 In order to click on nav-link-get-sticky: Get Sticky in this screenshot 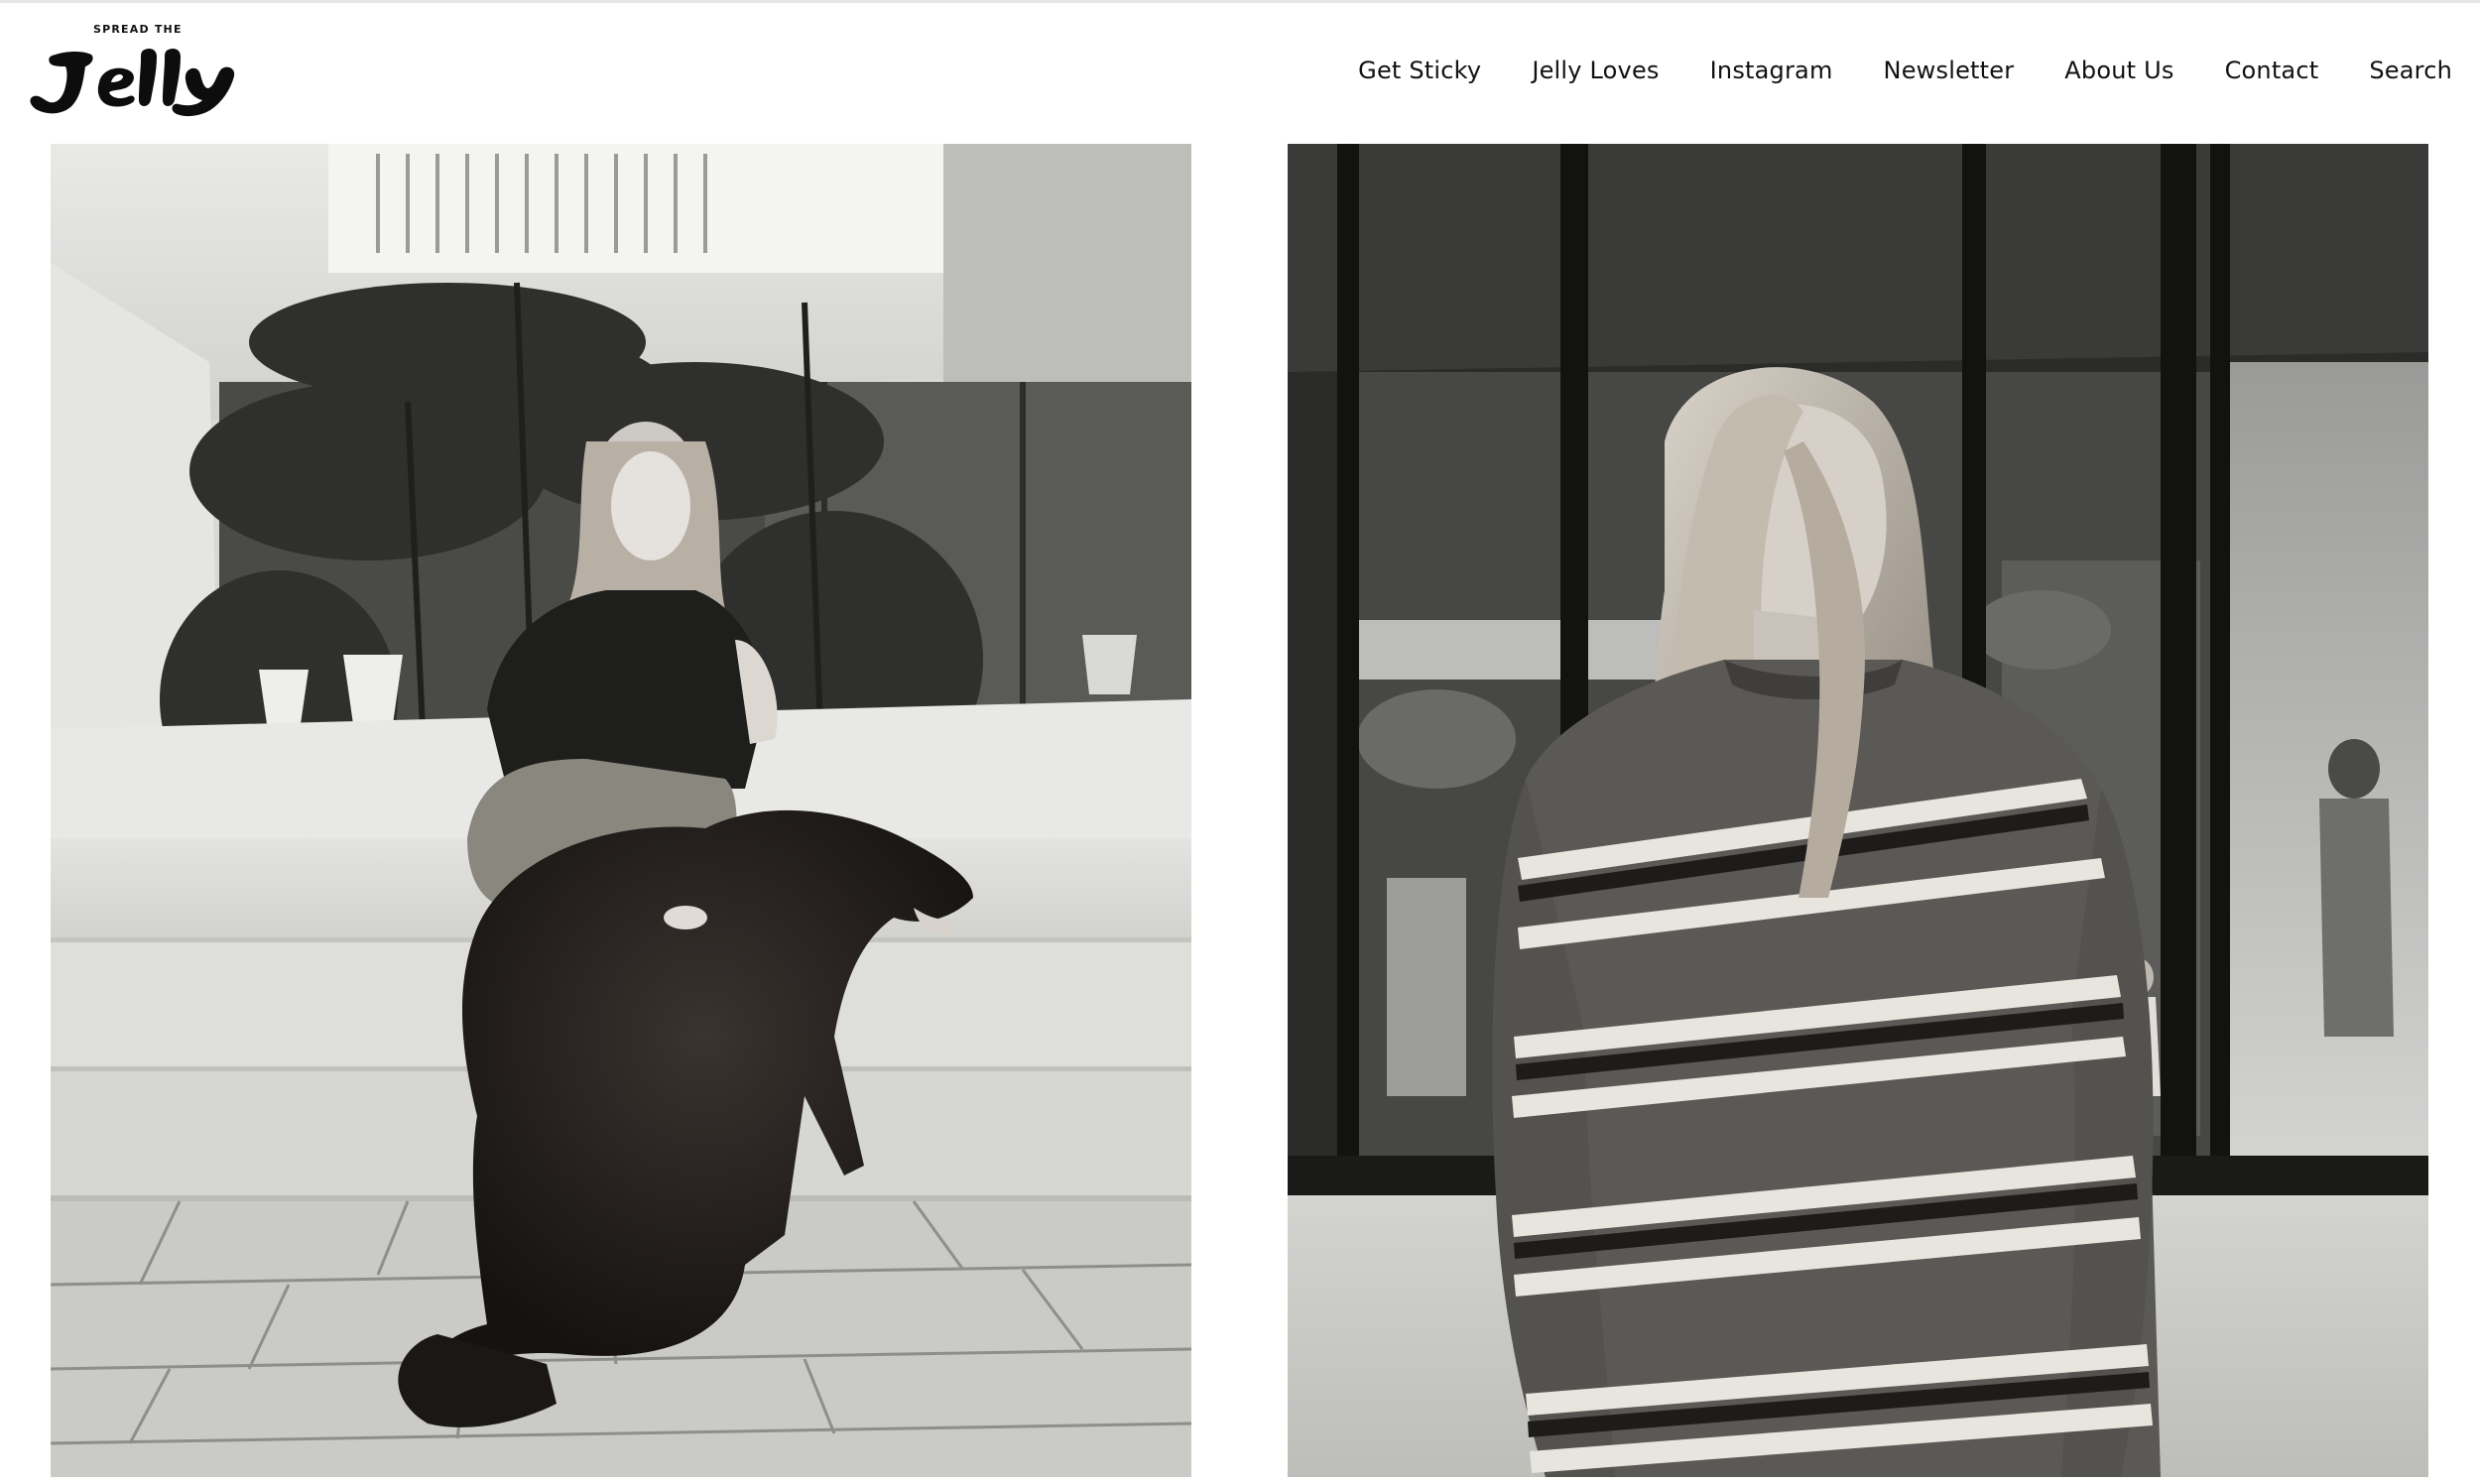, I will do `click(1419, 70)`.